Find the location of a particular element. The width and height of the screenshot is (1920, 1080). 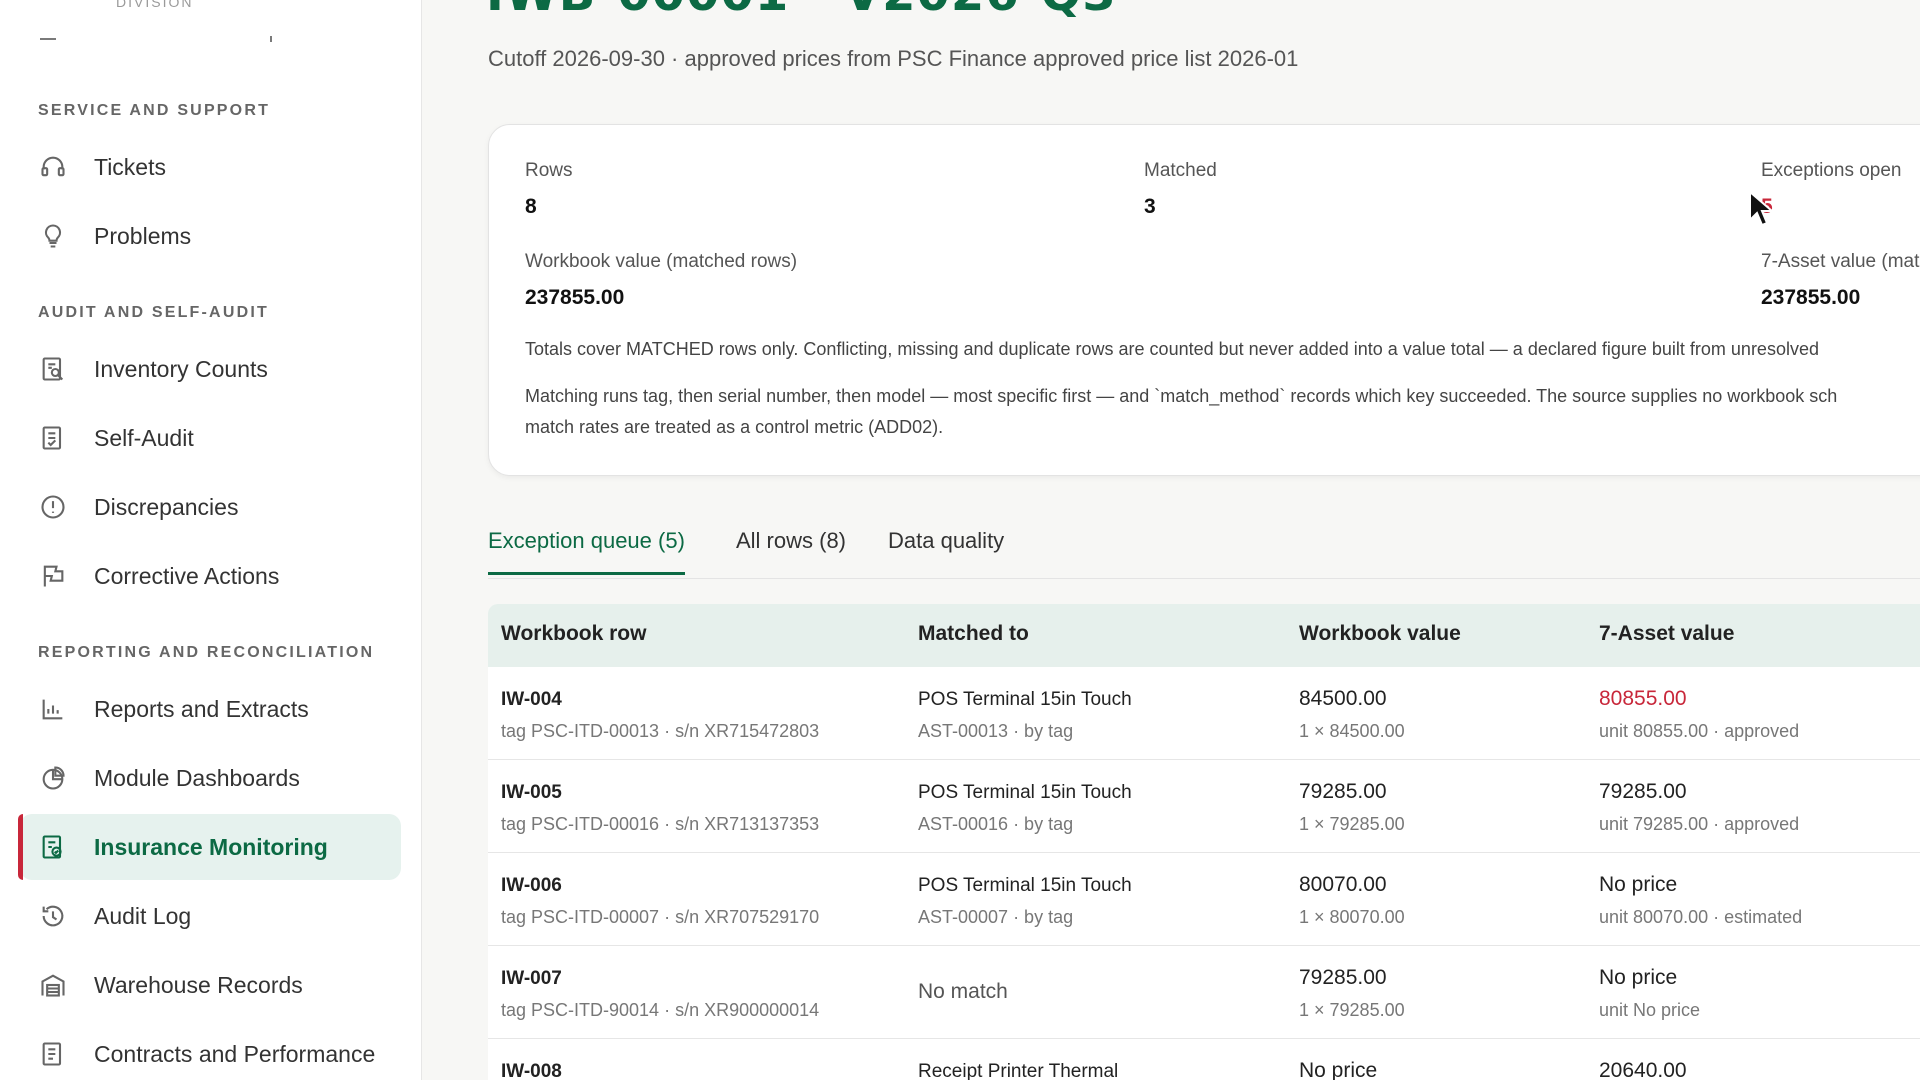

sidebar-item-label: Audit Log is located at coordinates (143, 915).